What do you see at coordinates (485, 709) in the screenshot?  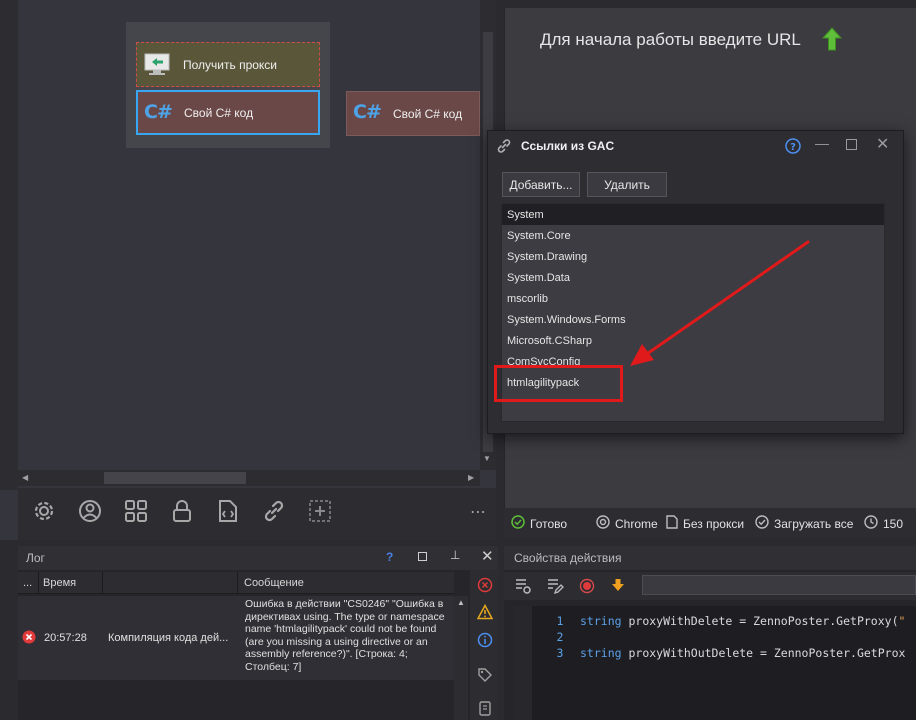 I see `clipboard-icon` at bounding box center [485, 709].